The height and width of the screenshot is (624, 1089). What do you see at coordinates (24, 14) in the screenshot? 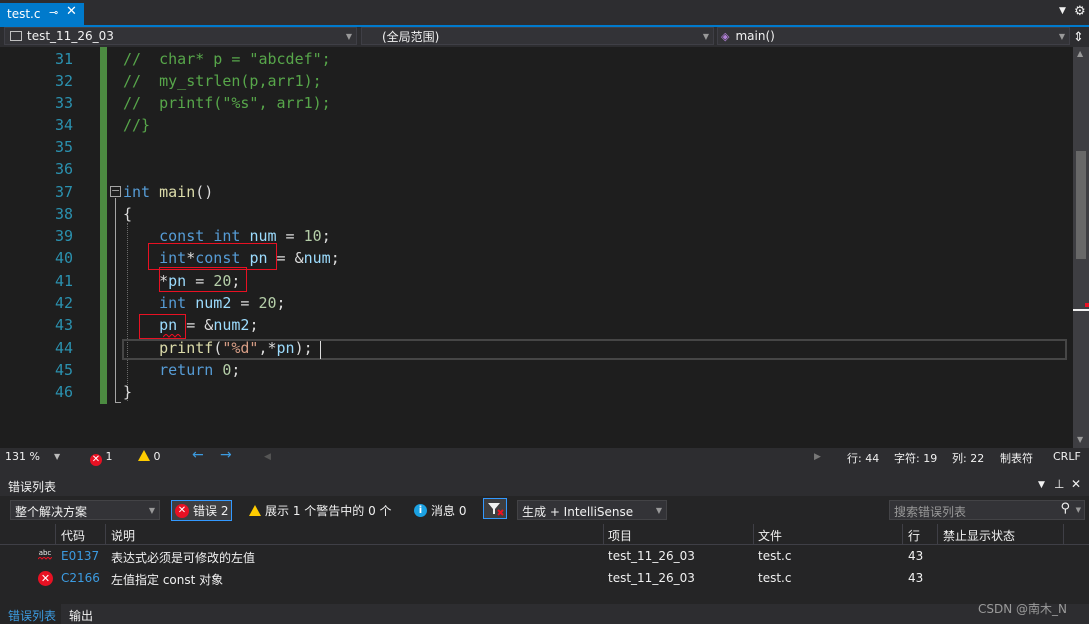
I see `tab-title: test.c` at bounding box center [24, 14].